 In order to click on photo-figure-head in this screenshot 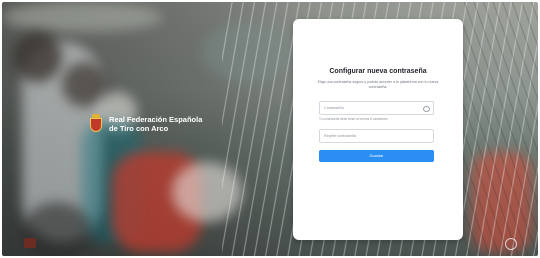, I will do `click(37, 57)`.